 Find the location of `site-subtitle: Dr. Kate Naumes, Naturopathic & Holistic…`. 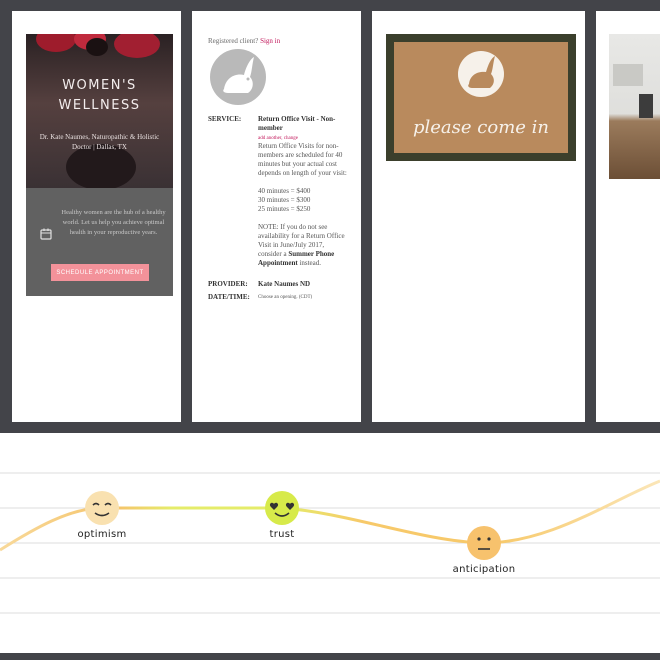

site-subtitle: Dr. Kate Naumes, Naturopathic & Holistic… is located at coordinates (99, 142).